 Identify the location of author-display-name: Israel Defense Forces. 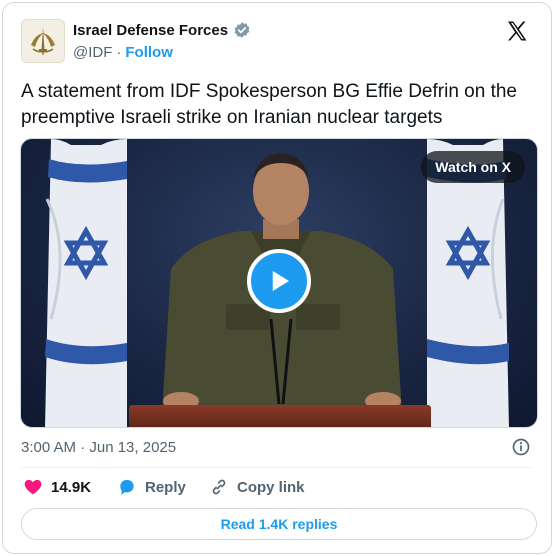
(150, 30).